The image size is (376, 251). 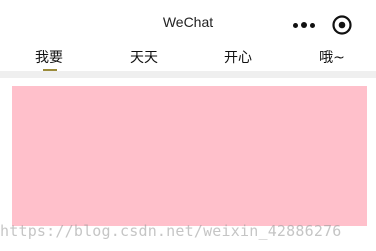 What do you see at coordinates (330, 57) in the screenshot?
I see `tab-o: 哦~` at bounding box center [330, 57].